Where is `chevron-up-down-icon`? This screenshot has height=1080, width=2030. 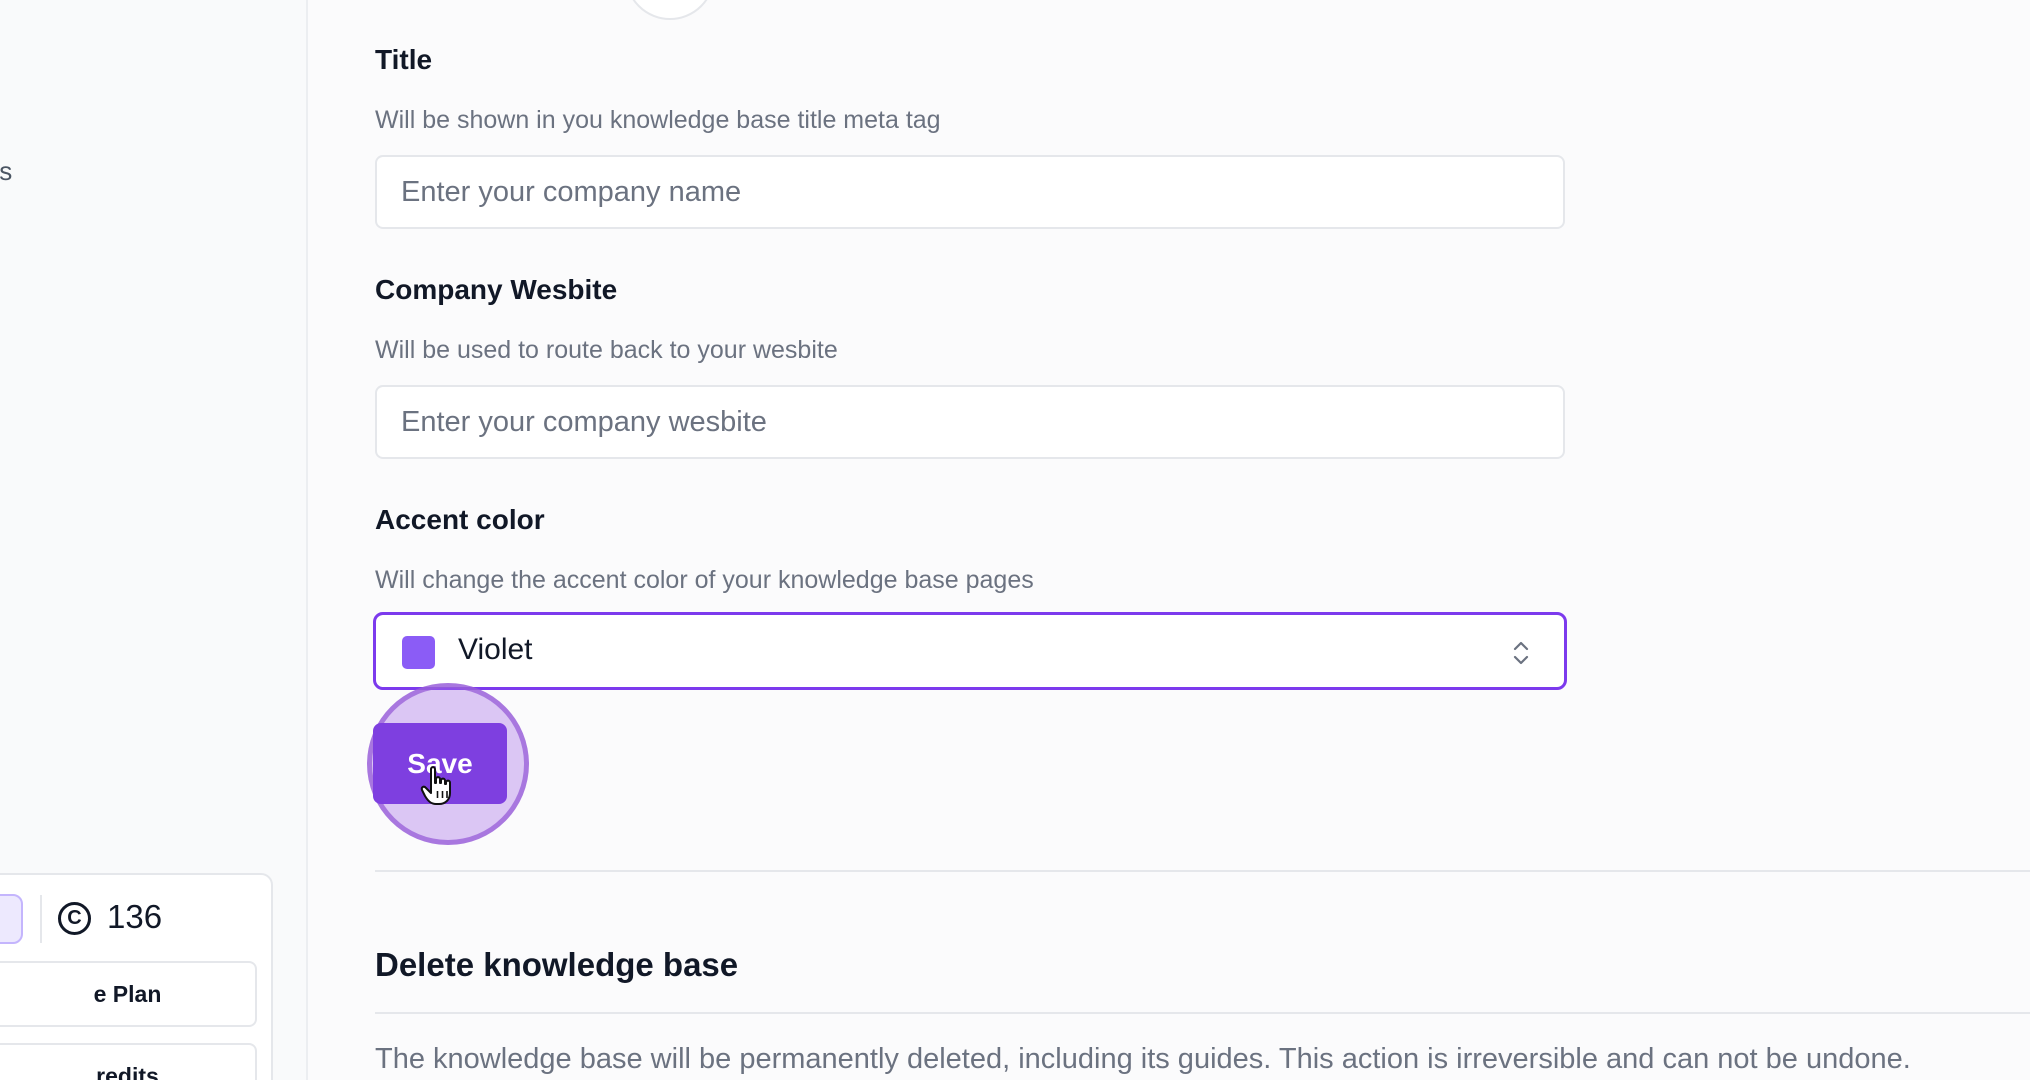
chevron-up-down-icon is located at coordinates (1521, 653).